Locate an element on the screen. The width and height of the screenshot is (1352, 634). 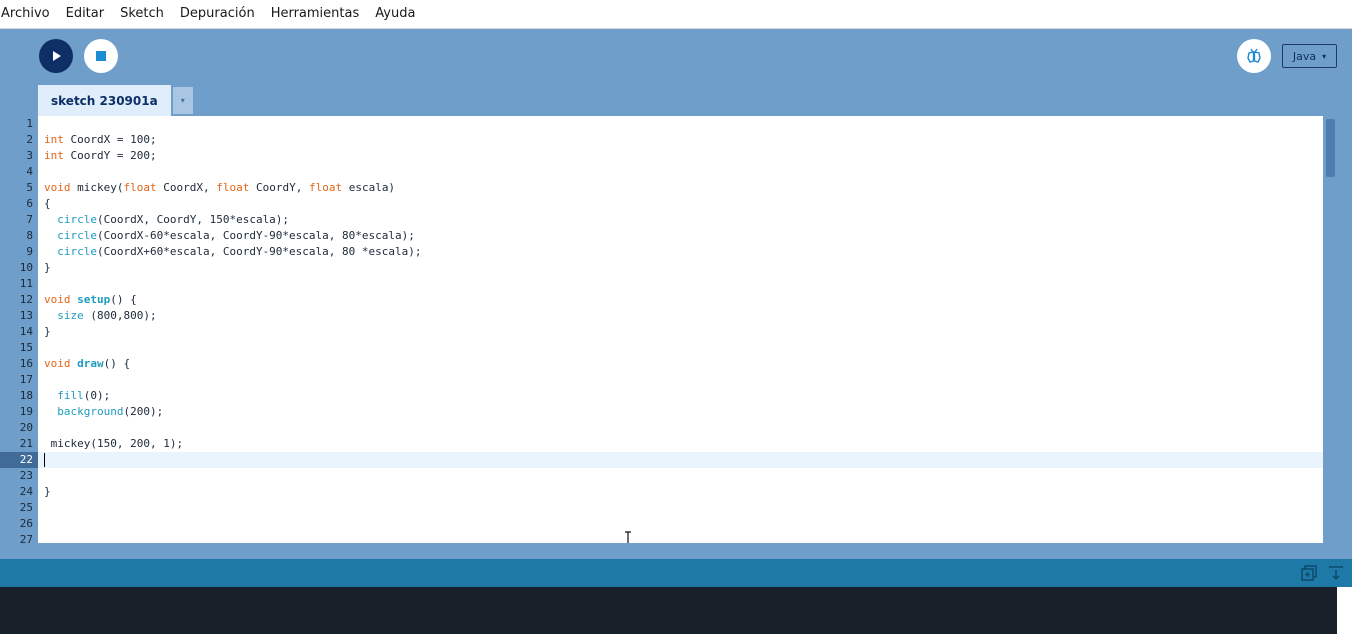
code-line: size (800,800); is located at coordinates (100, 316).